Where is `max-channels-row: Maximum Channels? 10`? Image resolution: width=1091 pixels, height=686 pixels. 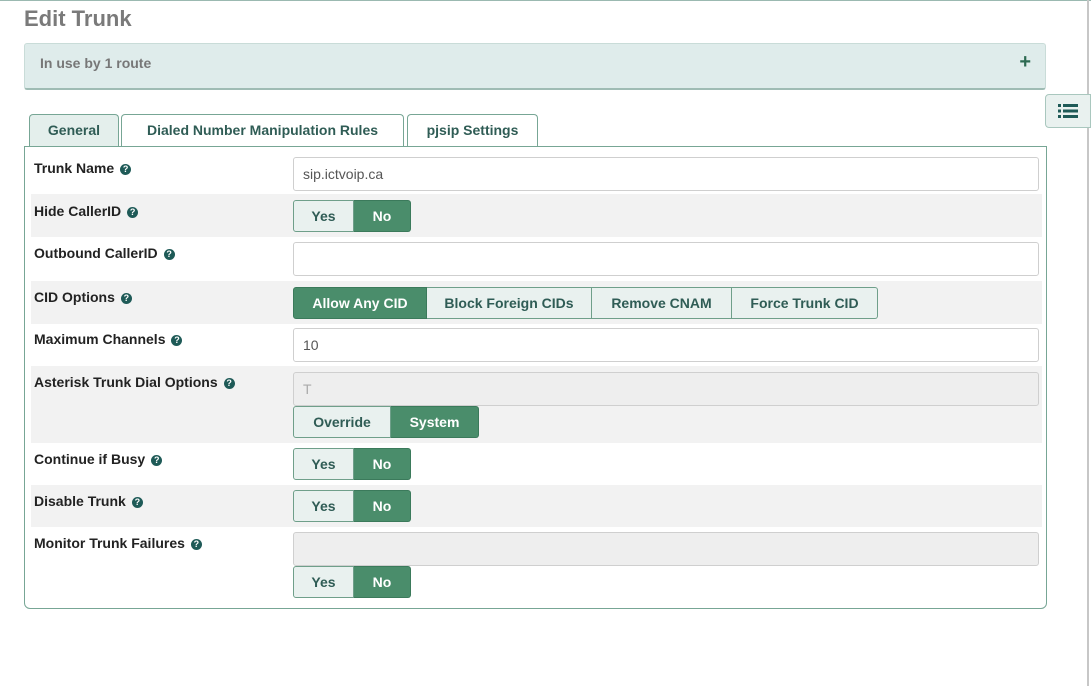 max-channels-row: Maximum Channels? 10 is located at coordinates (536, 345).